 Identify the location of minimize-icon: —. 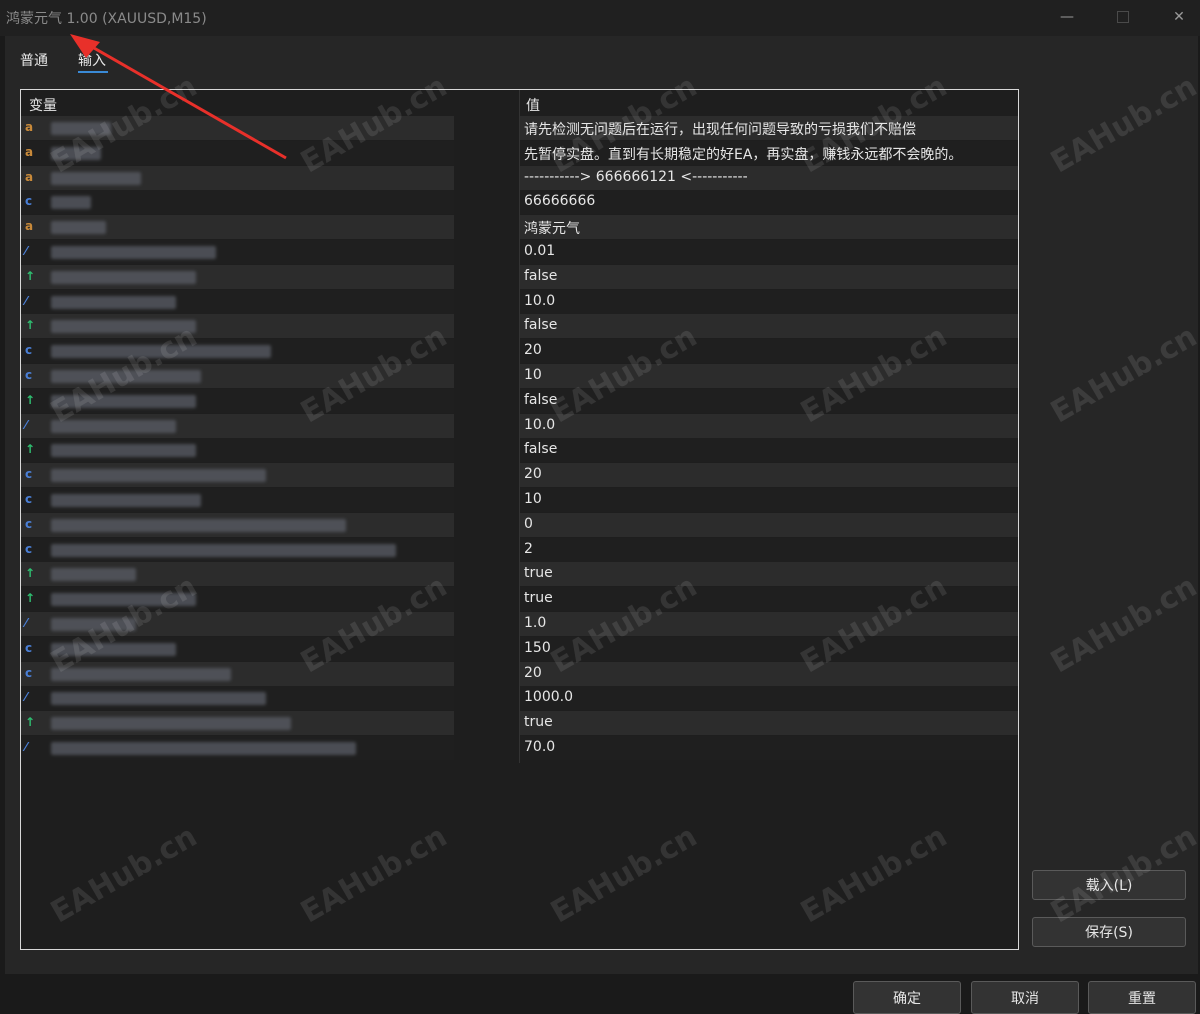
(1067, 17).